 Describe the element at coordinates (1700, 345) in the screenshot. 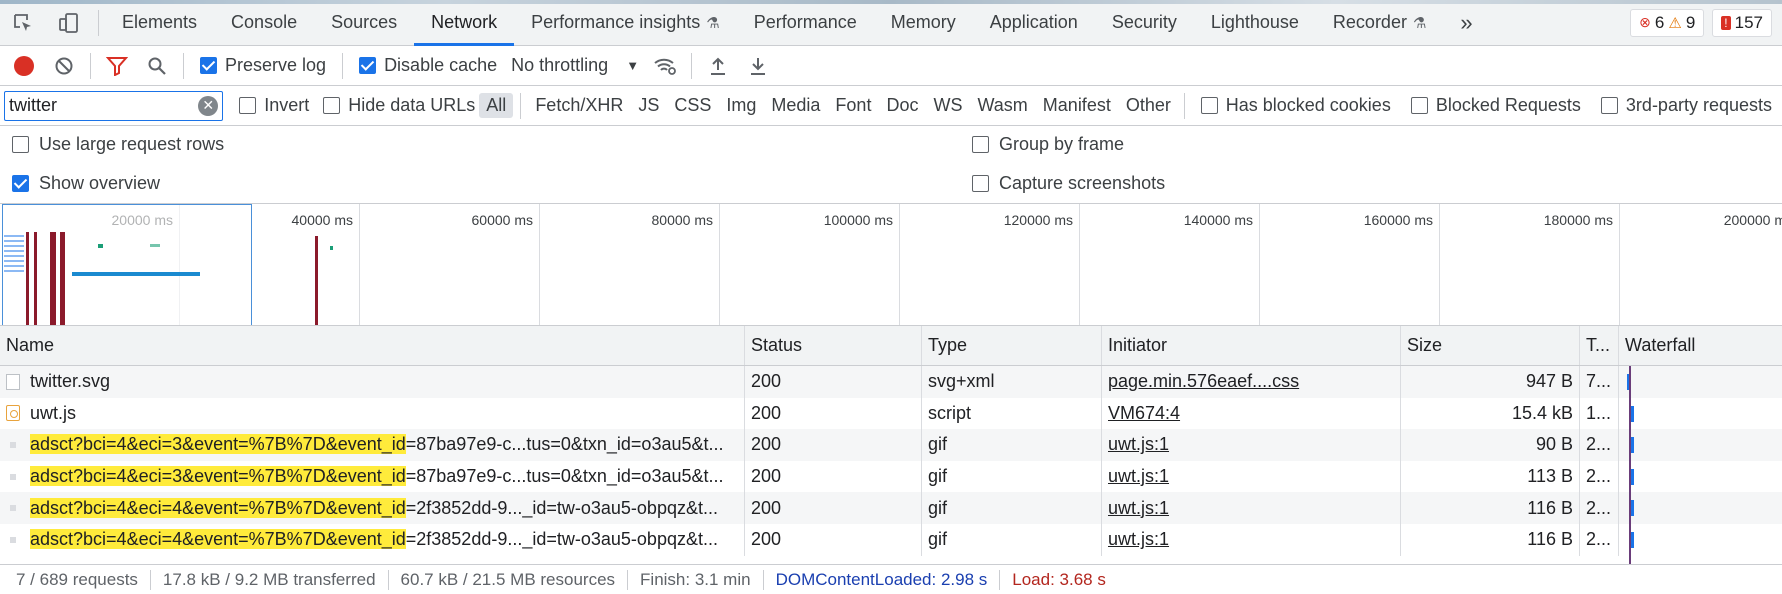

I see `column-waterfall: Waterfall` at that location.